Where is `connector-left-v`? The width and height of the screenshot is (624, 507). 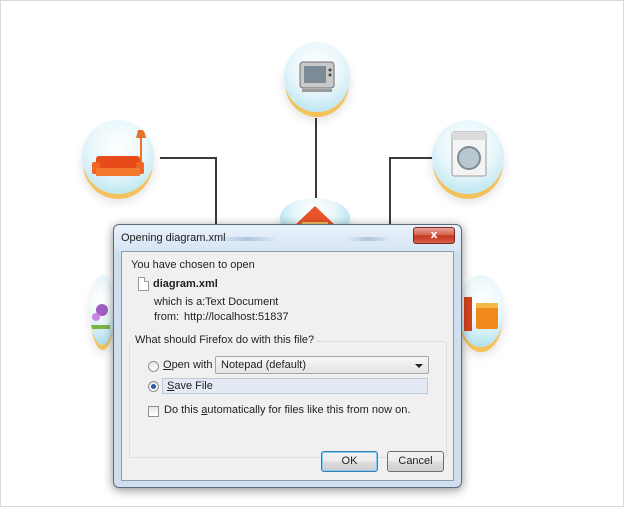 connector-left-v is located at coordinates (216, 192).